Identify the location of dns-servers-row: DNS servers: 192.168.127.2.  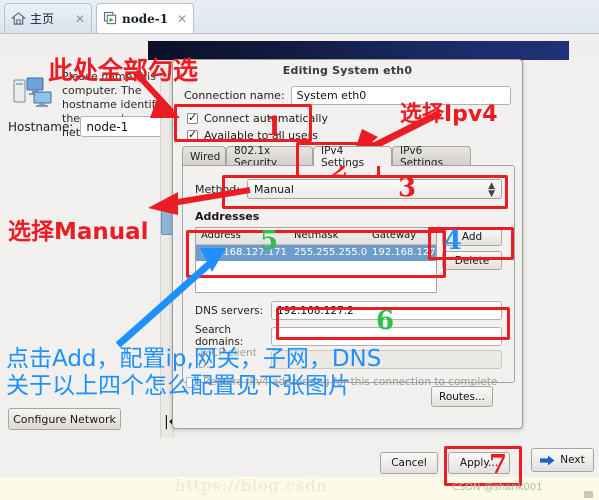
(348, 310).